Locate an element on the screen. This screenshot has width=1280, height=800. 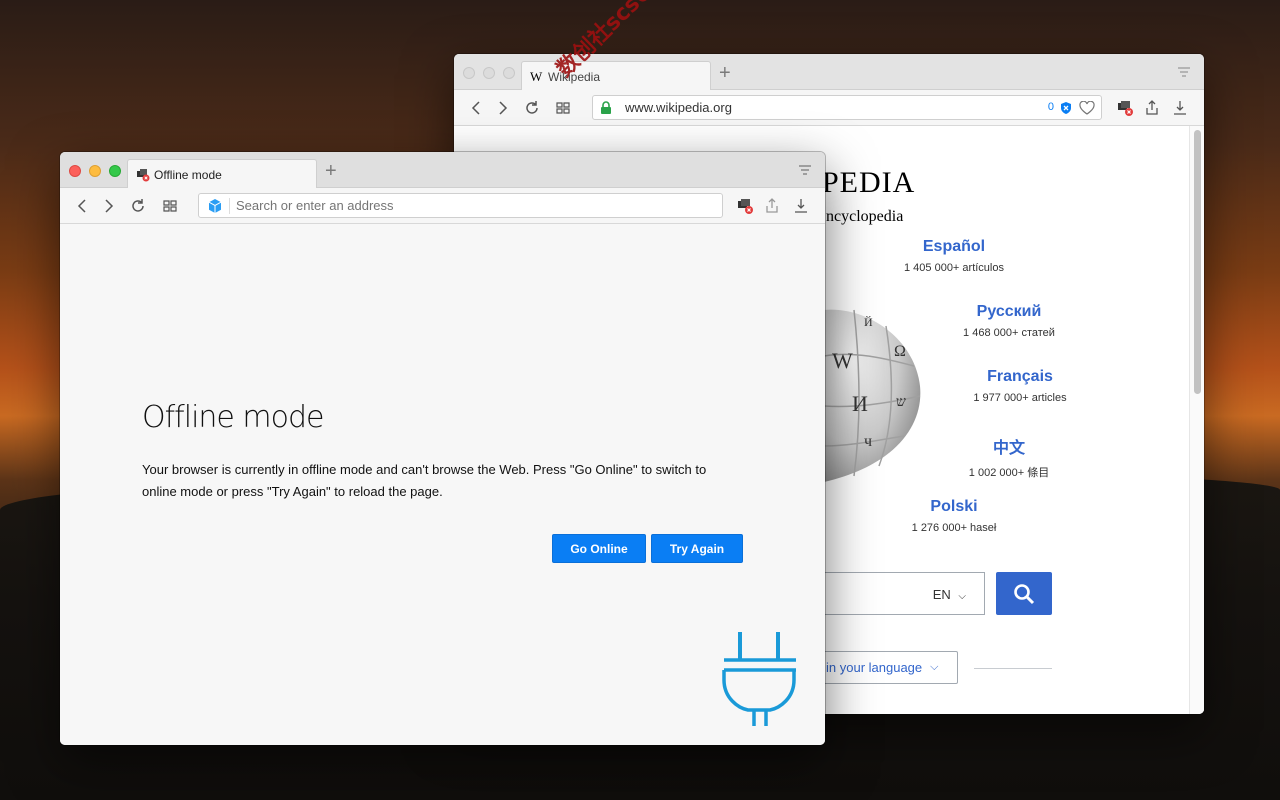
svg-text: Ω is located at coordinates (900, 351).